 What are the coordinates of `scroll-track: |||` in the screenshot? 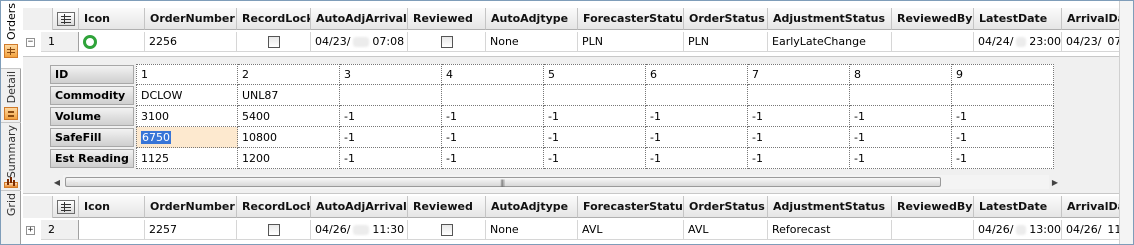 It's located at (556, 182).